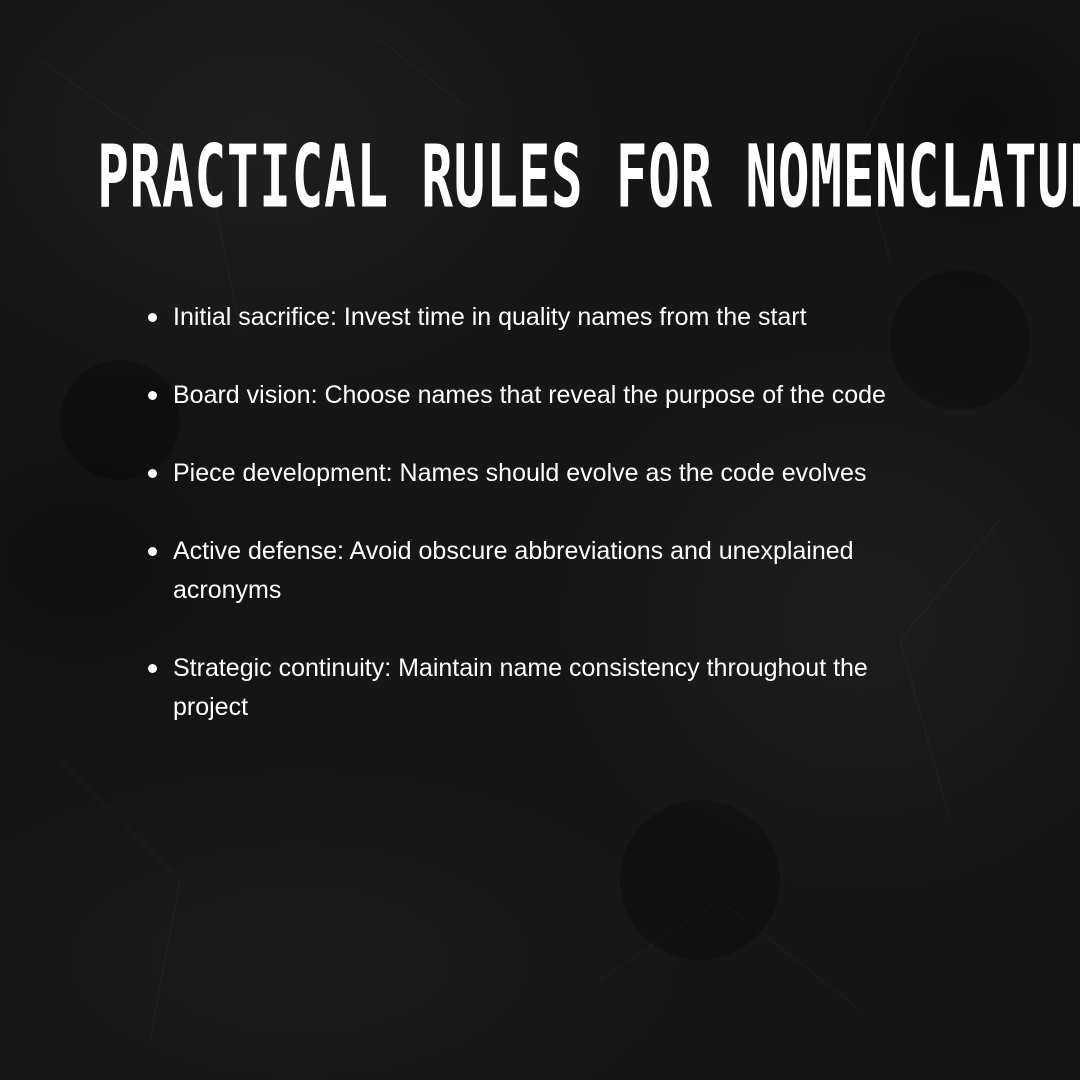 Image resolution: width=1080 pixels, height=1080 pixels. What do you see at coordinates (588, 178) in the screenshot?
I see `page-title: Practical Rules for Nomenclature` at bounding box center [588, 178].